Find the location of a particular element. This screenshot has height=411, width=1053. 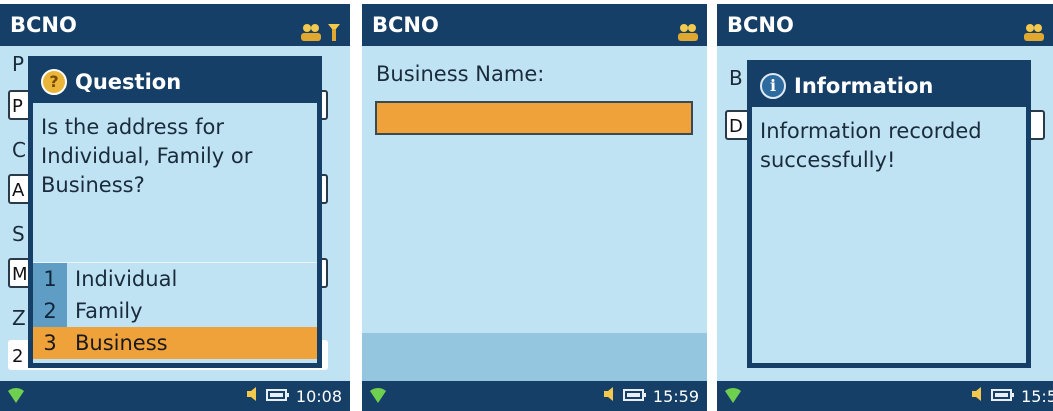

option-list: 1 Individual 2 Family 3 Business is located at coordinates (175, 310).